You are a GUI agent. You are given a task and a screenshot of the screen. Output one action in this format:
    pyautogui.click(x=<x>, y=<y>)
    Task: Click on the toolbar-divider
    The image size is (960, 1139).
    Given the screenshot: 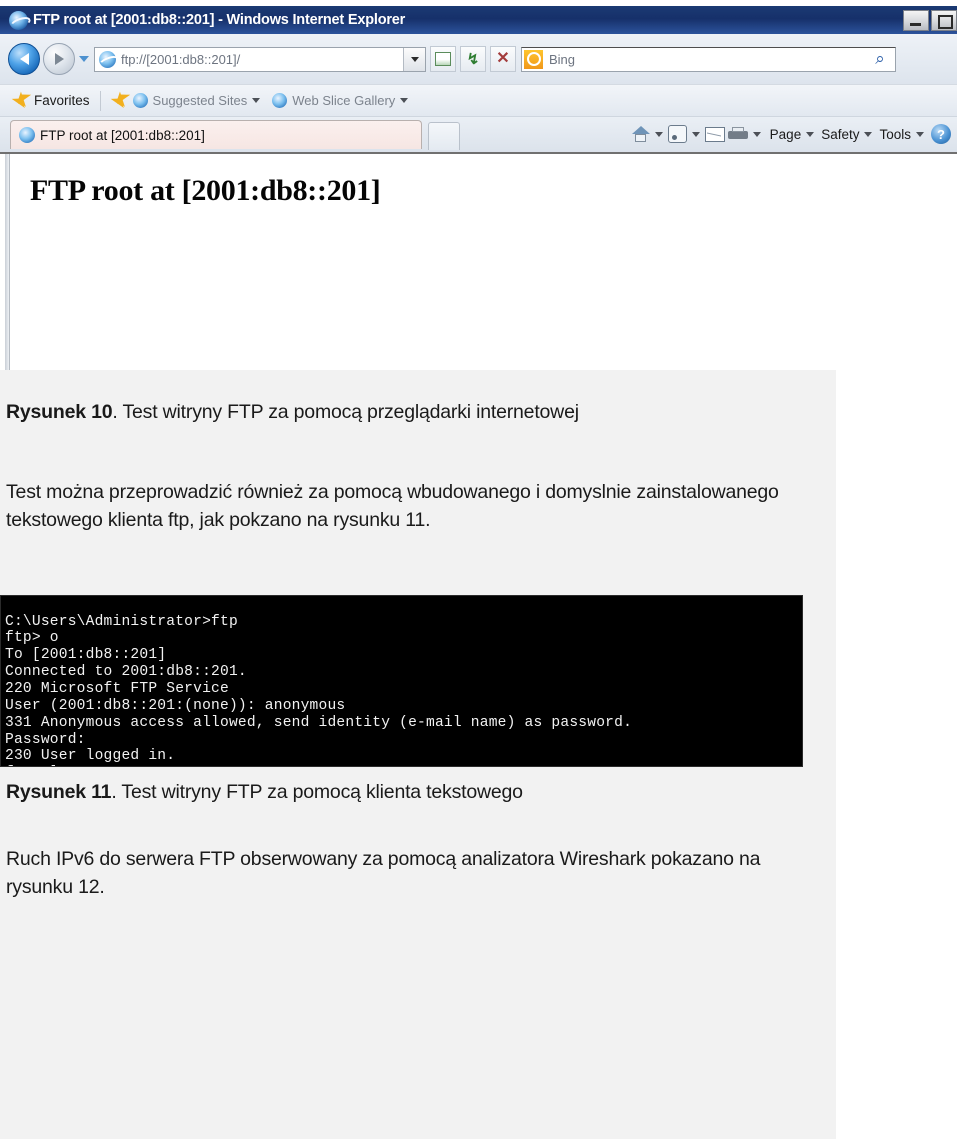 What is the action you would take?
    pyautogui.click(x=100, y=100)
    